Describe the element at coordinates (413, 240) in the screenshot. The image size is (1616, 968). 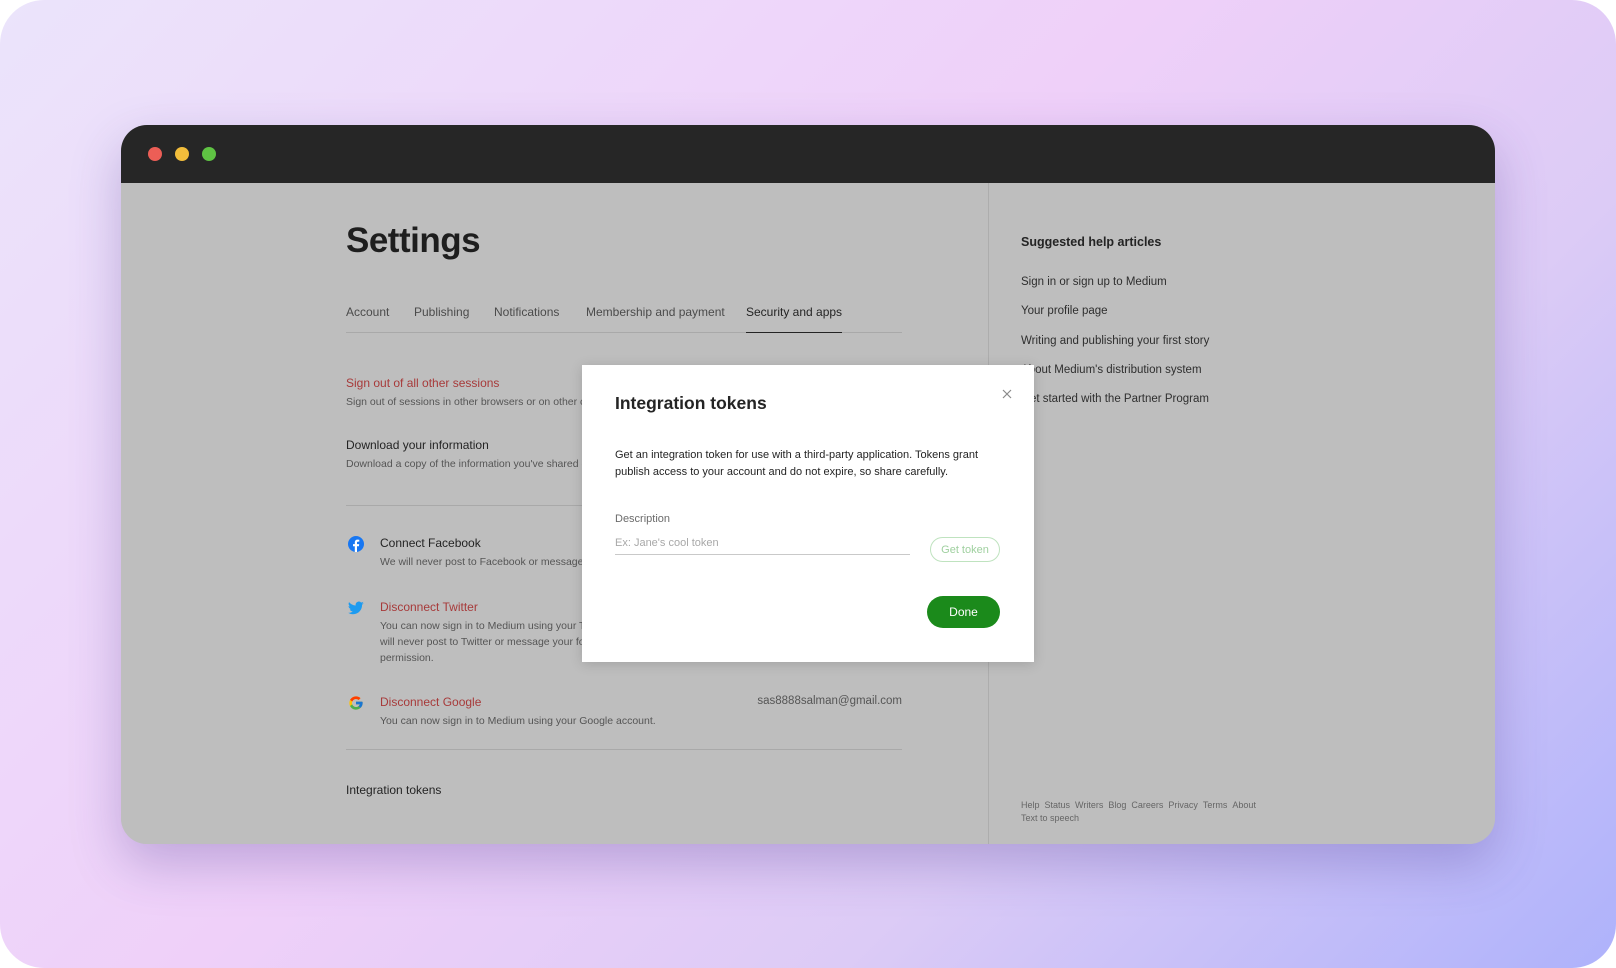
I see `page-title: Settings` at that location.